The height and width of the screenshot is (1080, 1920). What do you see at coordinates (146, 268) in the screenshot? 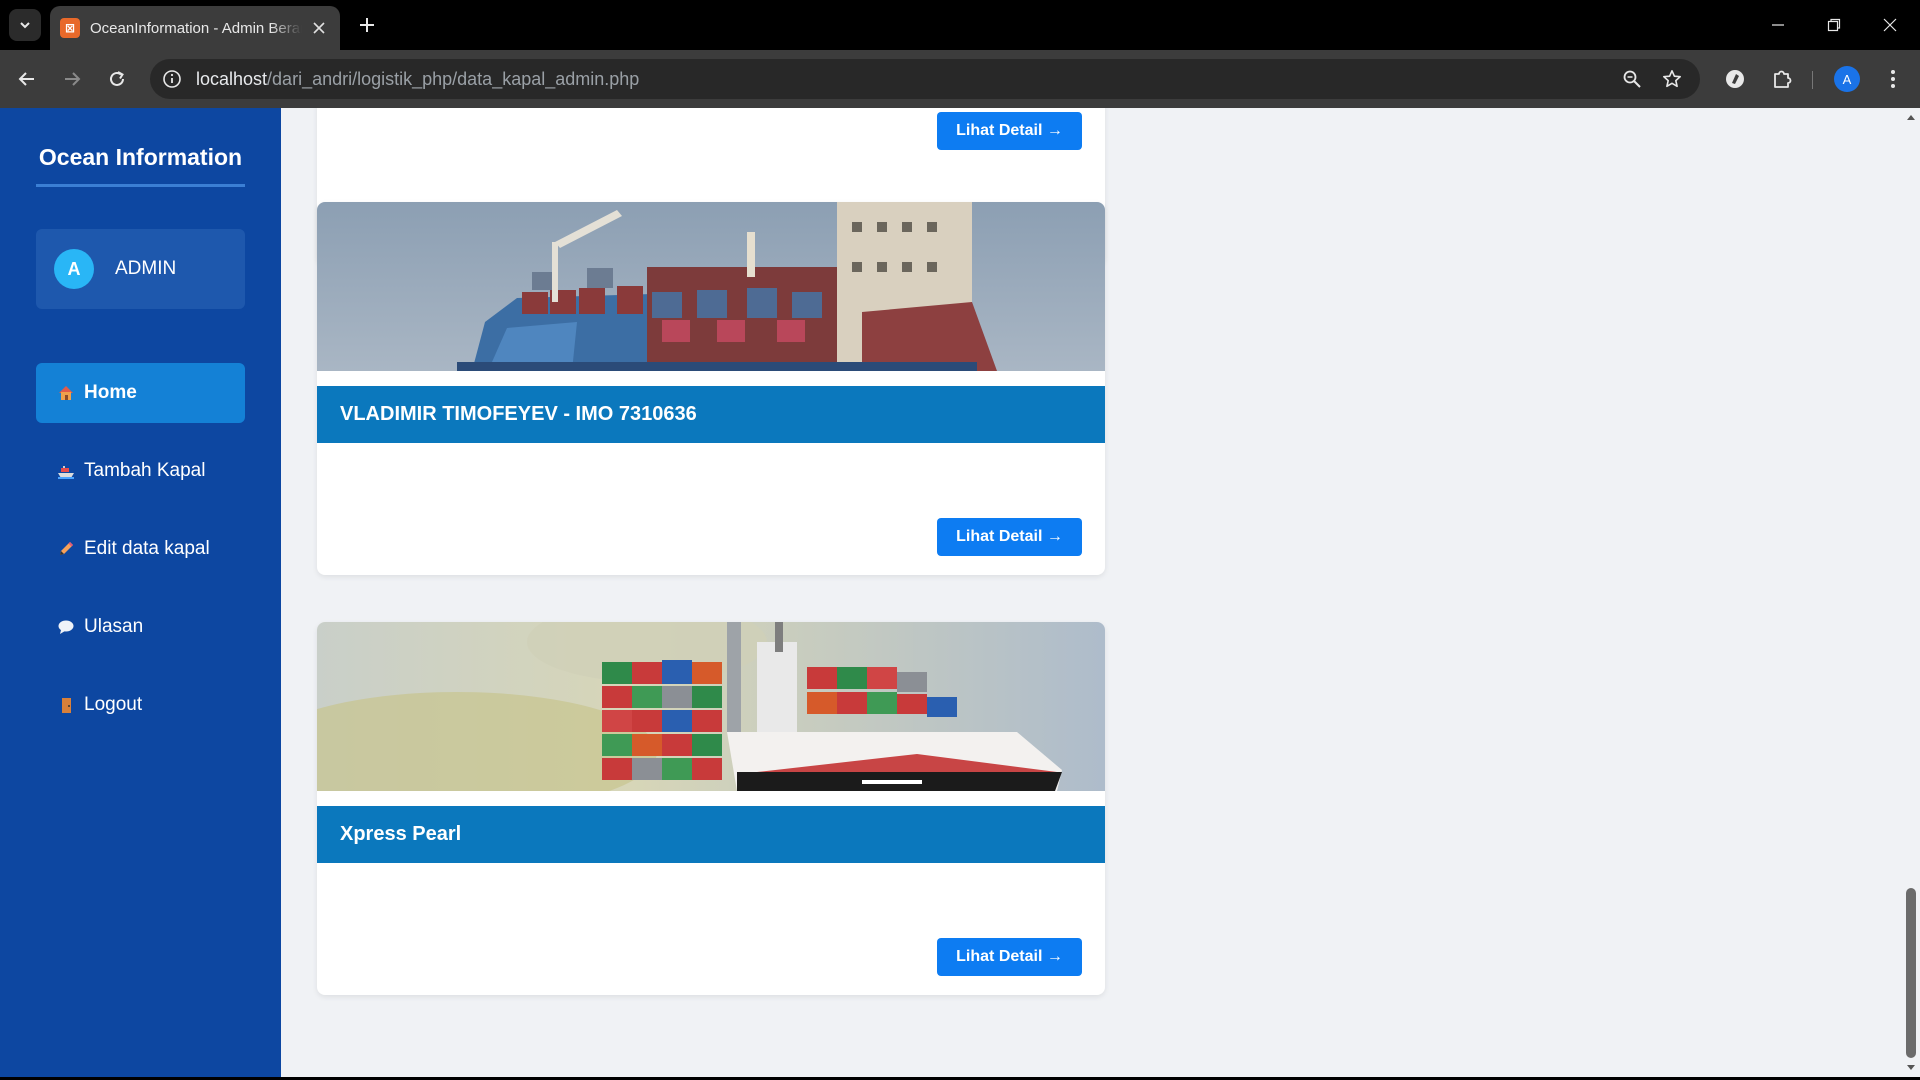
I see `user-name: ADMIN` at bounding box center [146, 268].